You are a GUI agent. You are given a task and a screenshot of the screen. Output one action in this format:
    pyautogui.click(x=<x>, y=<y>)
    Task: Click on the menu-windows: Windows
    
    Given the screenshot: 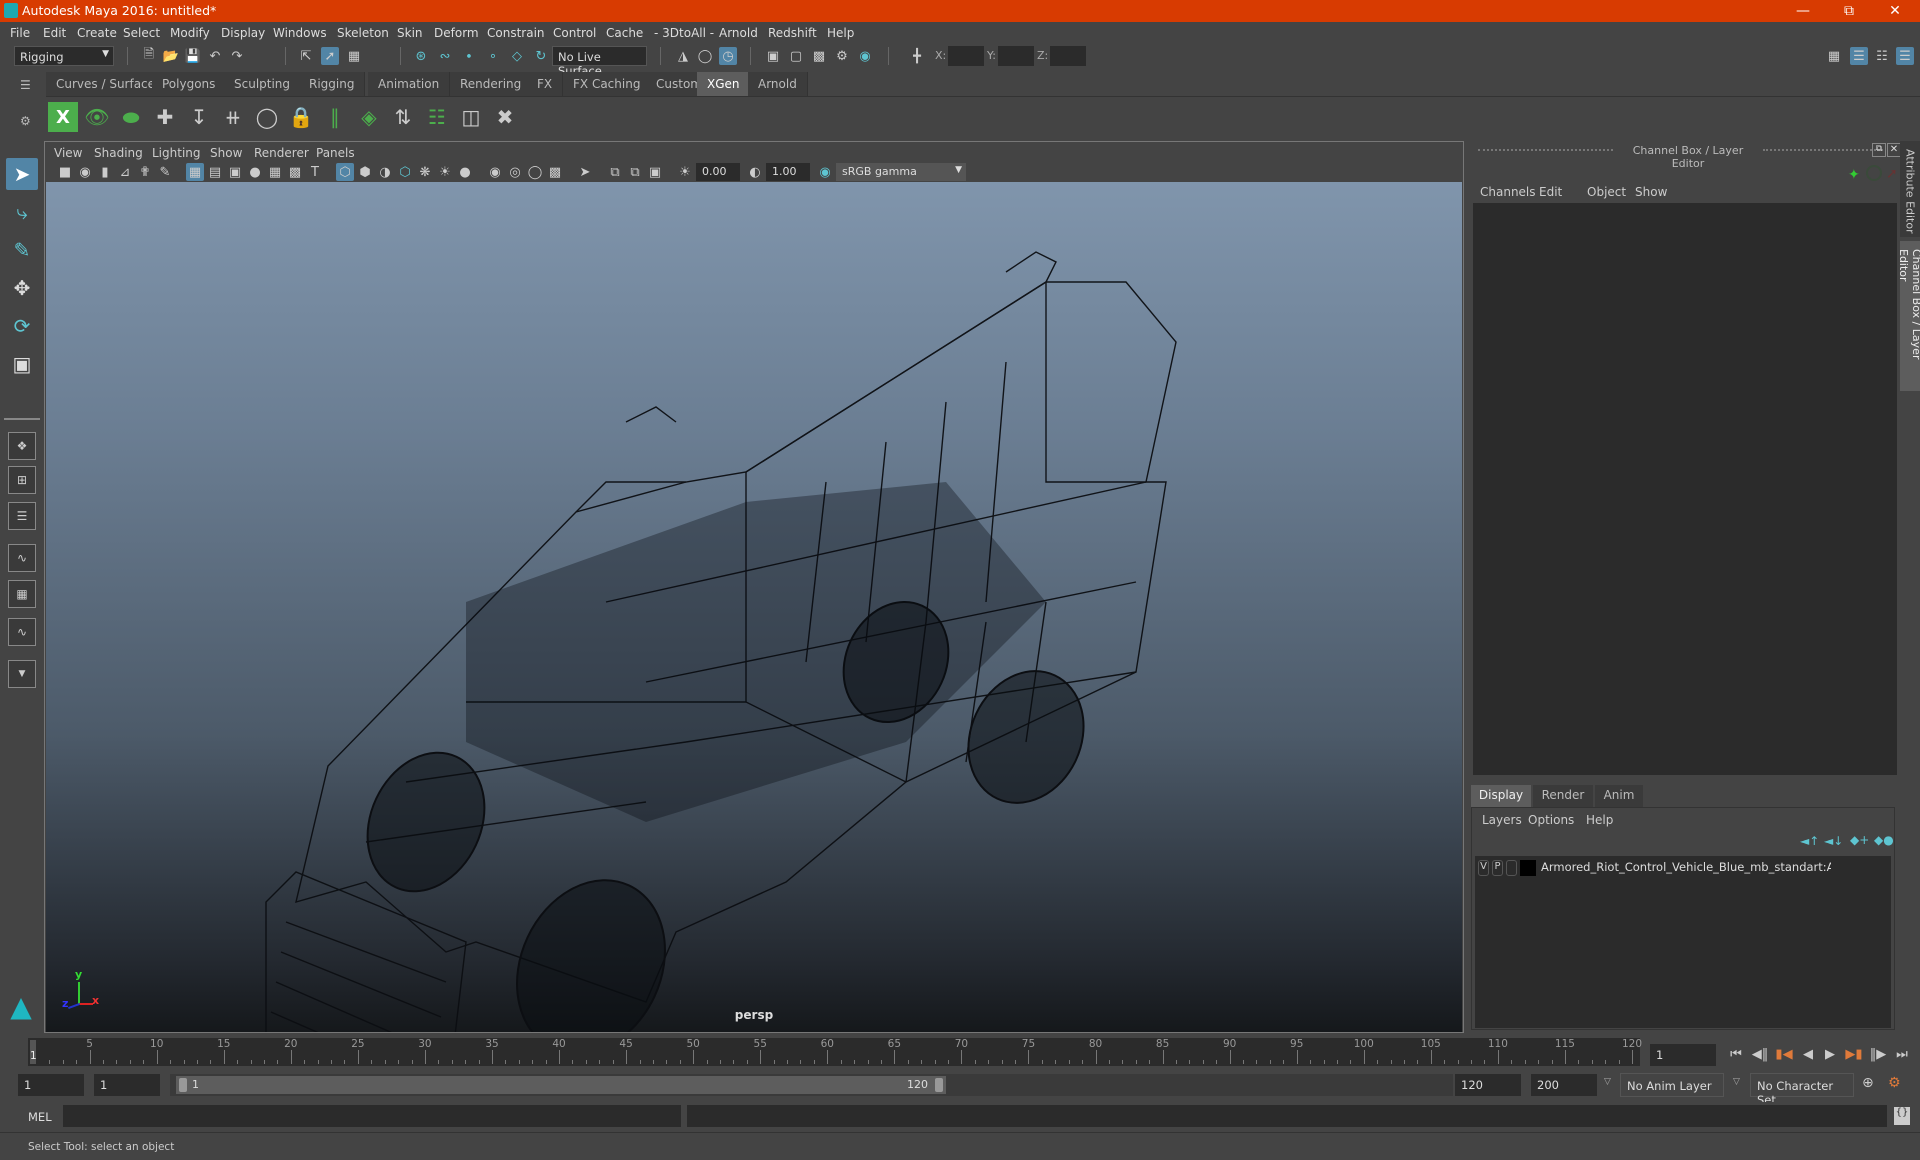 What is the action you would take?
    pyautogui.click(x=300, y=33)
    